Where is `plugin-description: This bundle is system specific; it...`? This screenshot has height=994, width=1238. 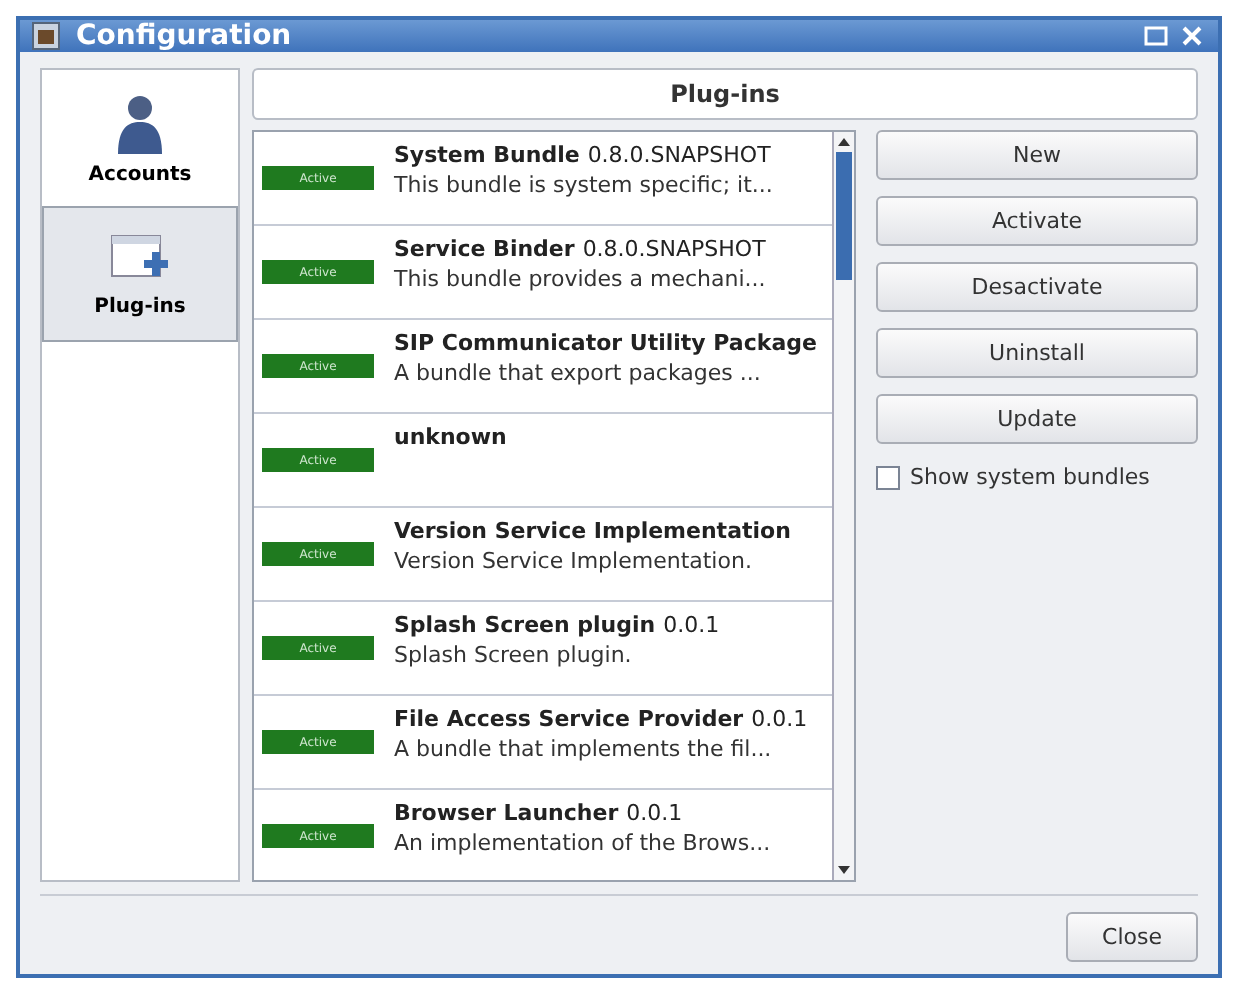
plugin-description: This bundle is system specific; it... is located at coordinates (583, 185).